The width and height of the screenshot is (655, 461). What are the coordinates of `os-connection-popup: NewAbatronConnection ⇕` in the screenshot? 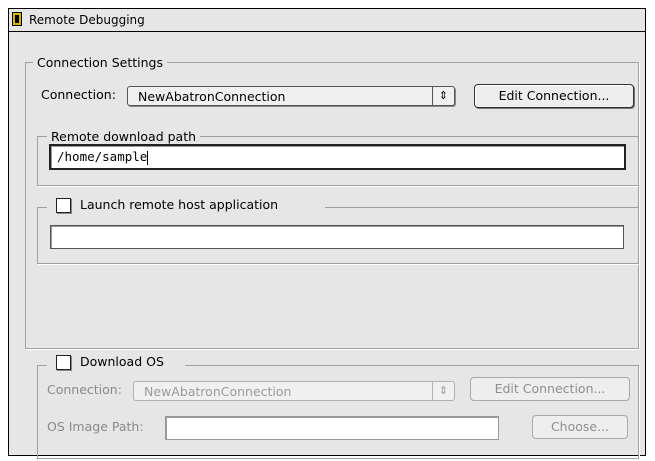 It's located at (294, 391).